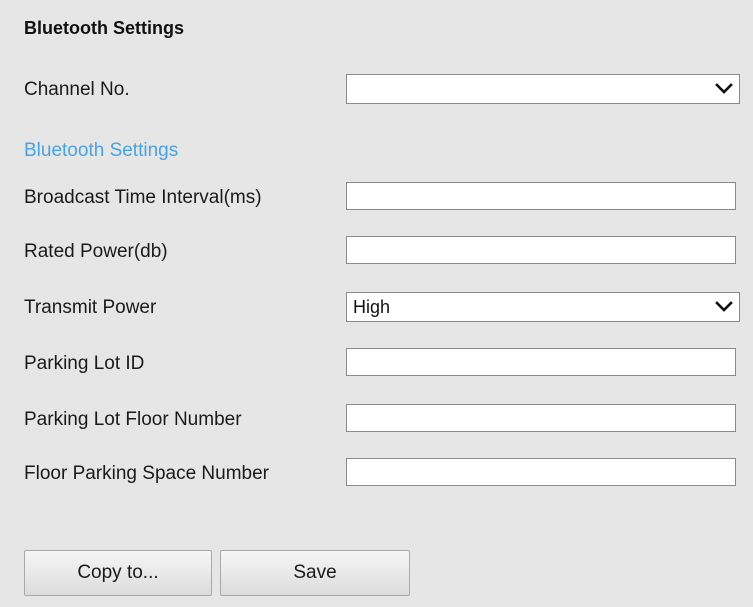 The image size is (753, 607). Describe the element at coordinates (104, 28) in the screenshot. I see `page-title: Bluetooth Settings` at that location.